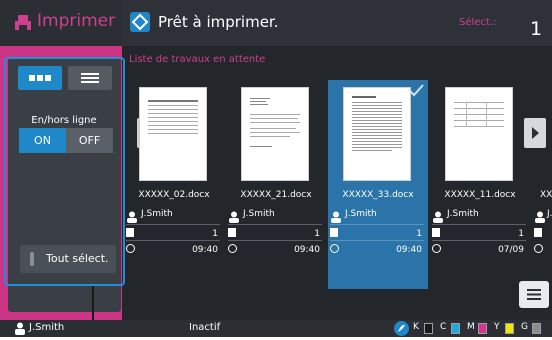  I want to click on chevron-right-icon, so click(535, 133).